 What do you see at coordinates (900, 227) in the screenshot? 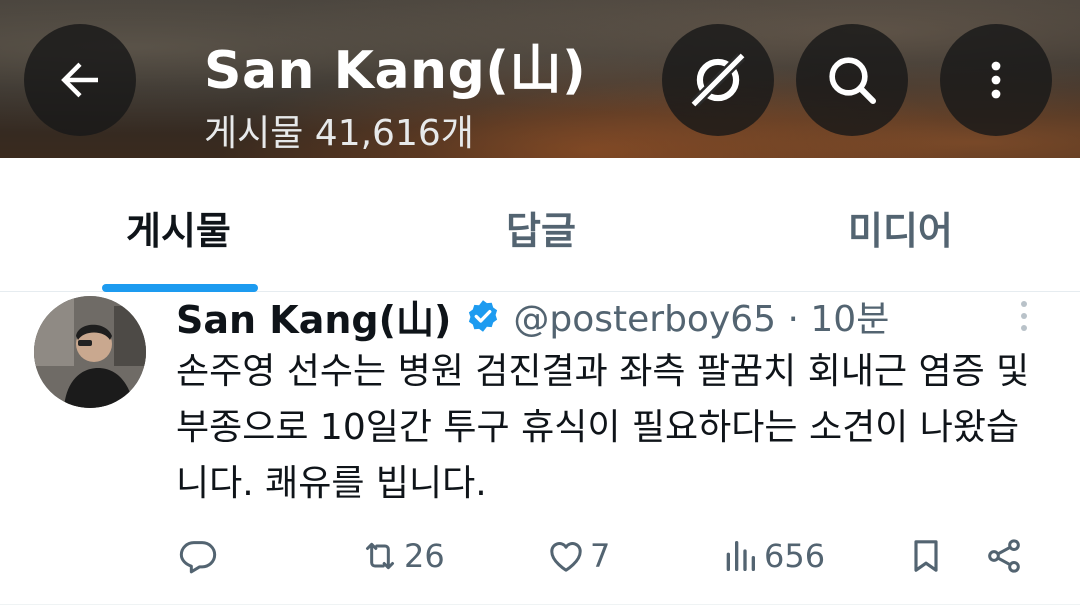
I see `tab-media: 미디어` at bounding box center [900, 227].